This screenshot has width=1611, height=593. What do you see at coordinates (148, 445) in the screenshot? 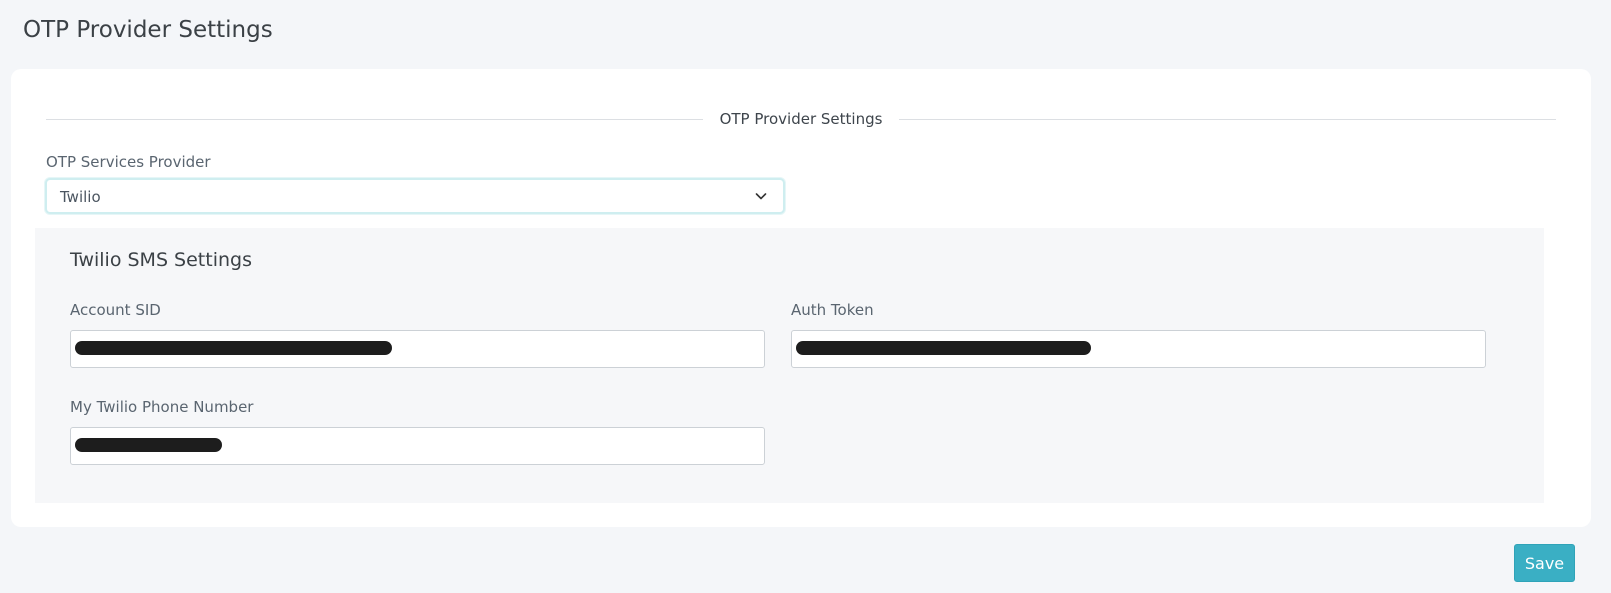
I see `phone-number-redaction` at bounding box center [148, 445].